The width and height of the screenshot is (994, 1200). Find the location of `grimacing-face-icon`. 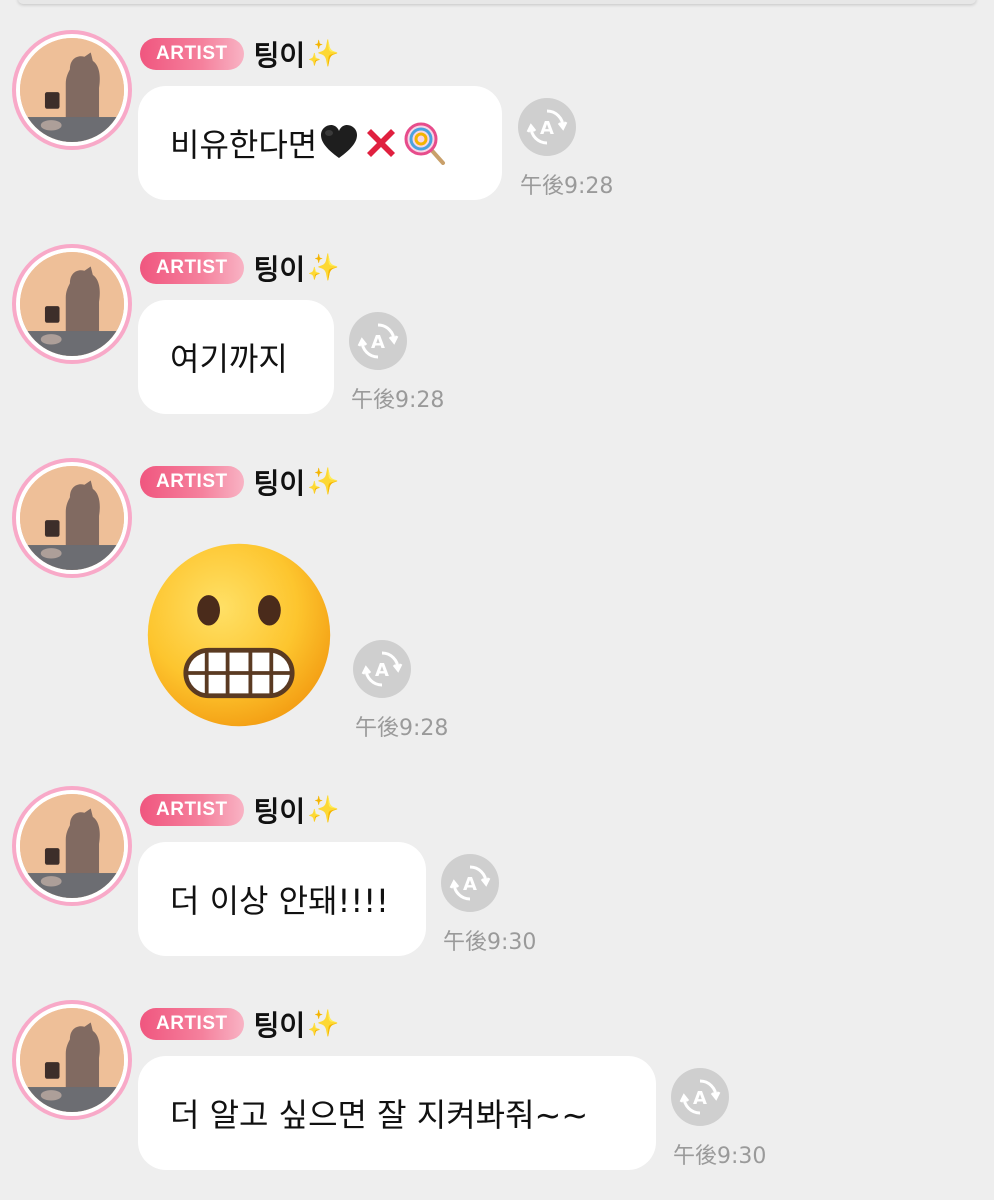

grimacing-face-icon is located at coordinates (239, 635).